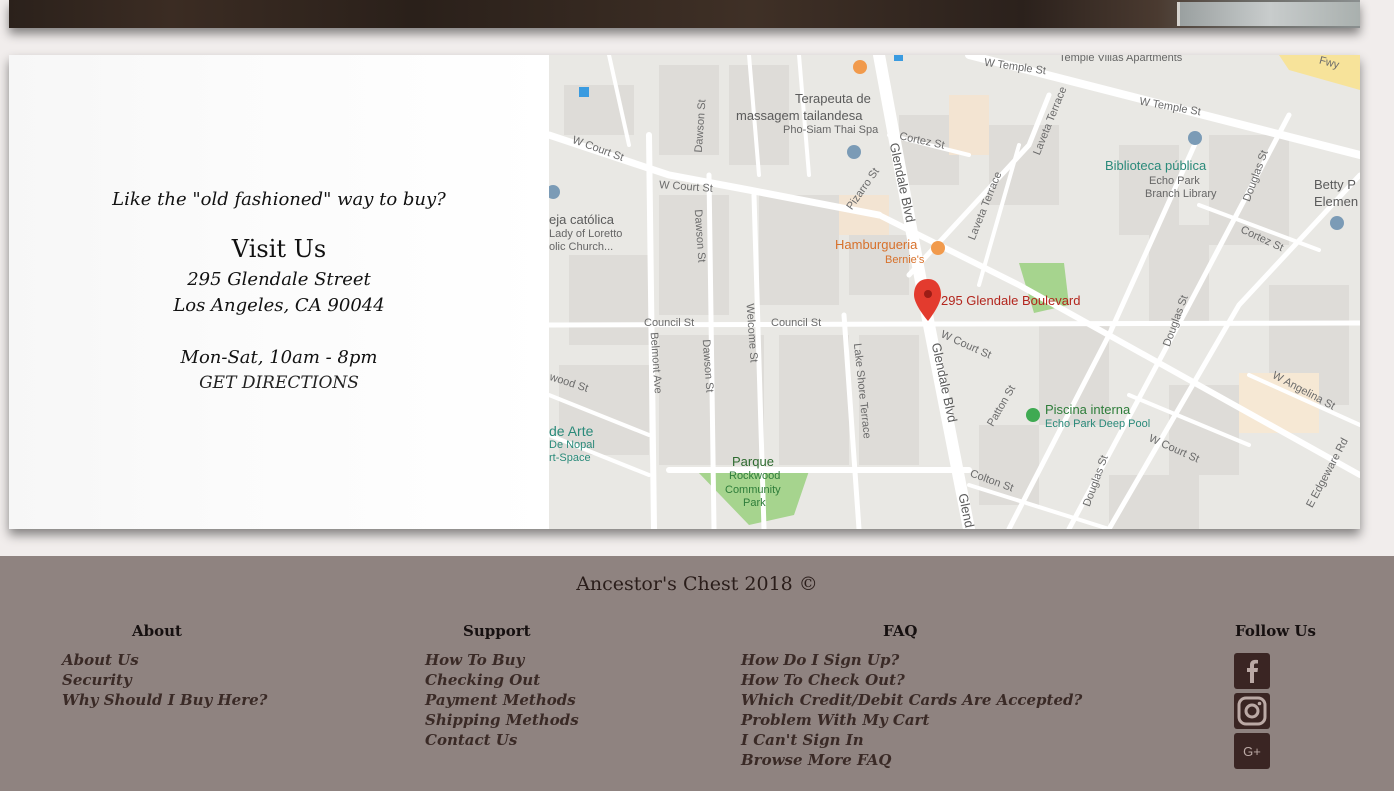  I want to click on footer-link-cant-sign-in: I Can't Sign In, so click(911, 740).